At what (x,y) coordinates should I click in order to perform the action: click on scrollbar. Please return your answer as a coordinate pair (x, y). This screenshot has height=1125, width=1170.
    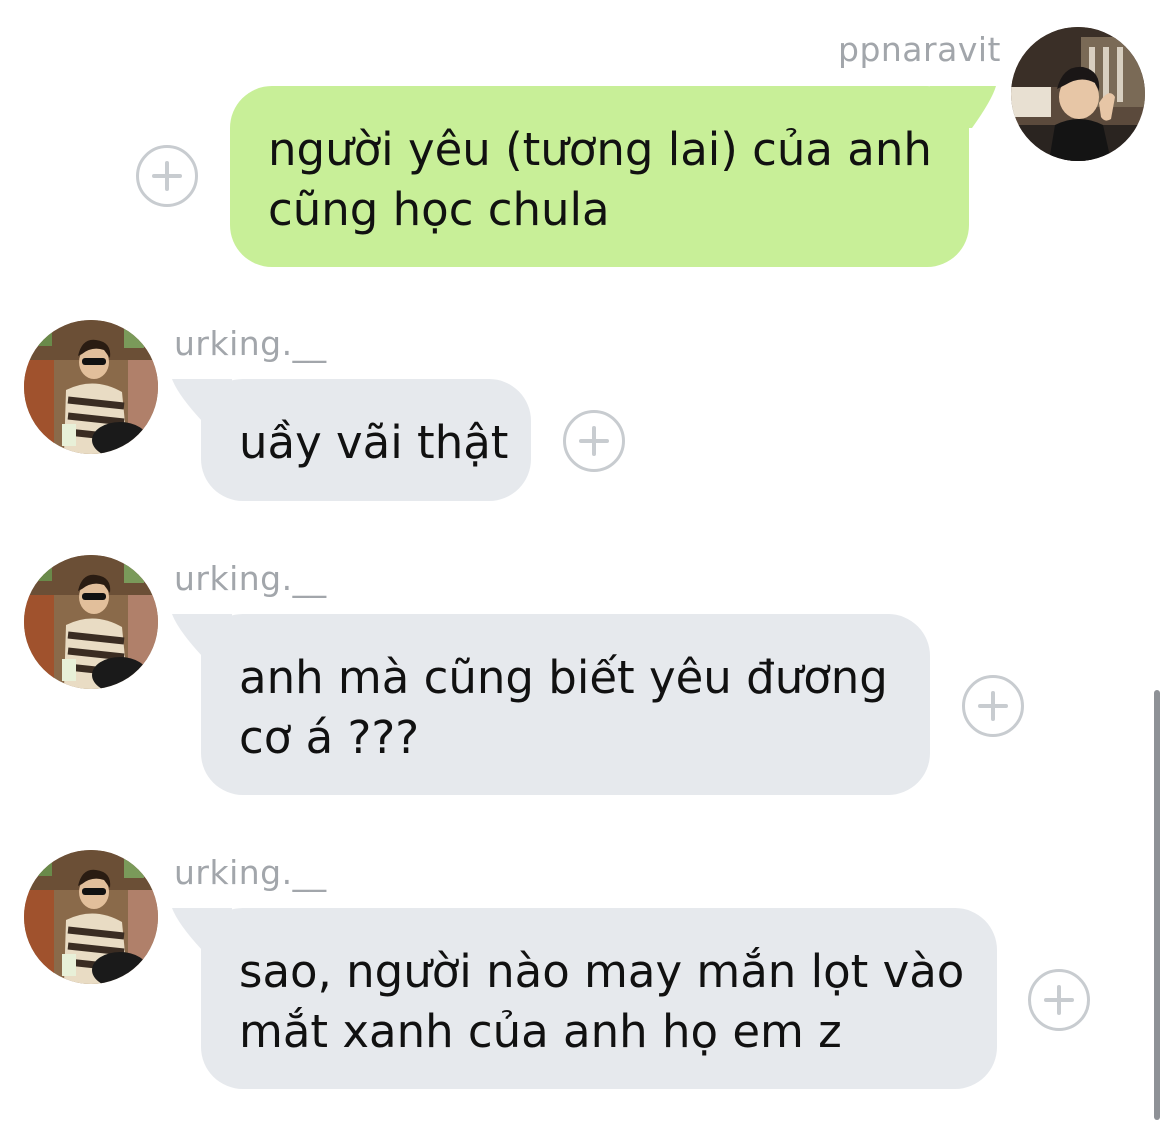
    Looking at the image, I should click on (1157, 905).